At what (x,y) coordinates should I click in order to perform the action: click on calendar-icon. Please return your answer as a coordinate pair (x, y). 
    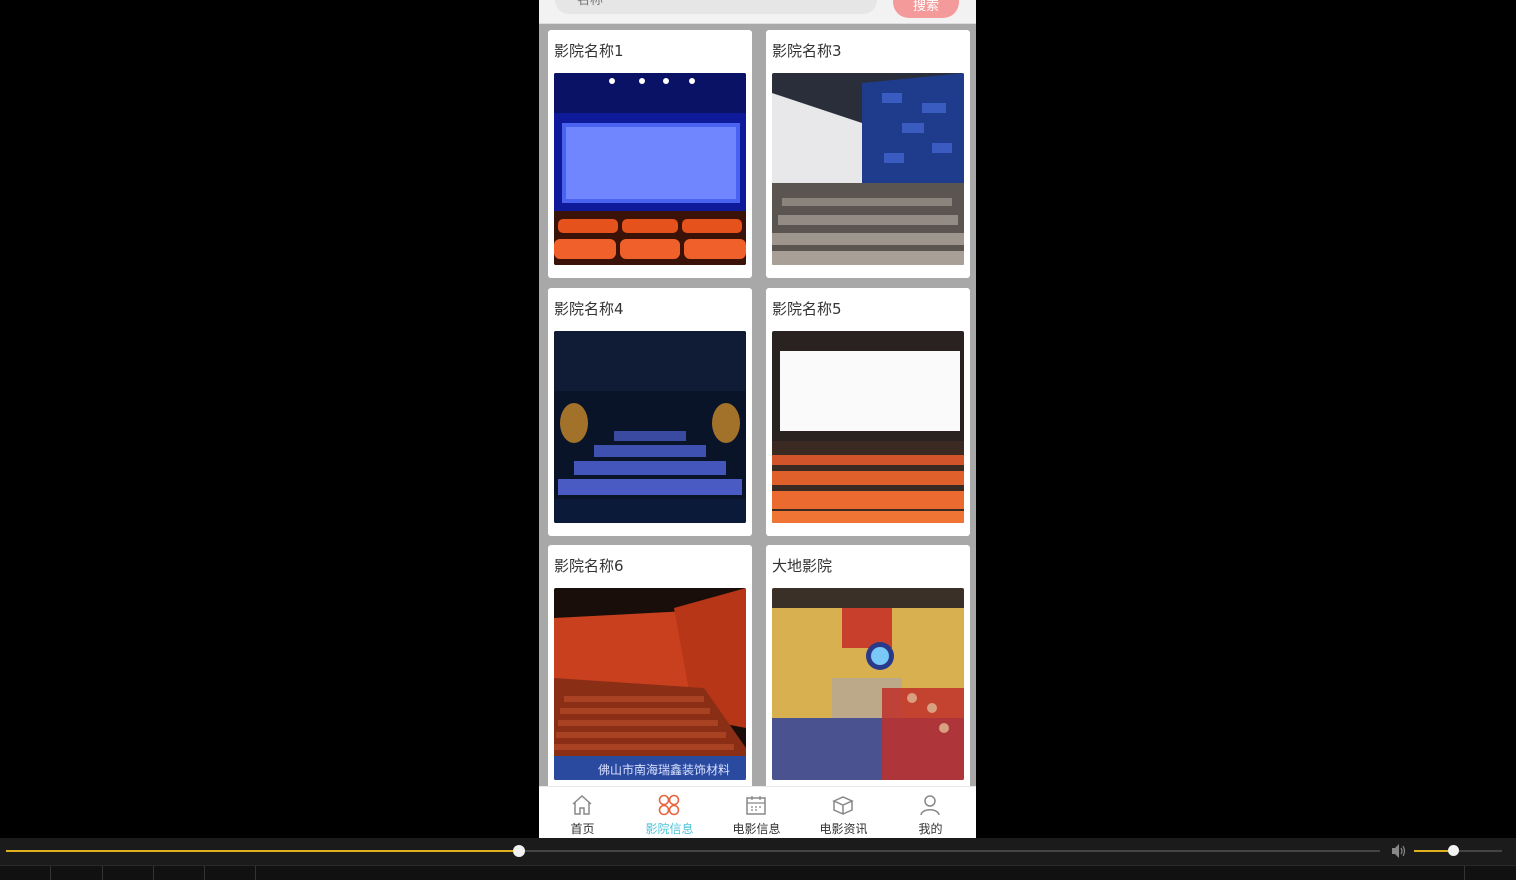
    Looking at the image, I should click on (756, 805).